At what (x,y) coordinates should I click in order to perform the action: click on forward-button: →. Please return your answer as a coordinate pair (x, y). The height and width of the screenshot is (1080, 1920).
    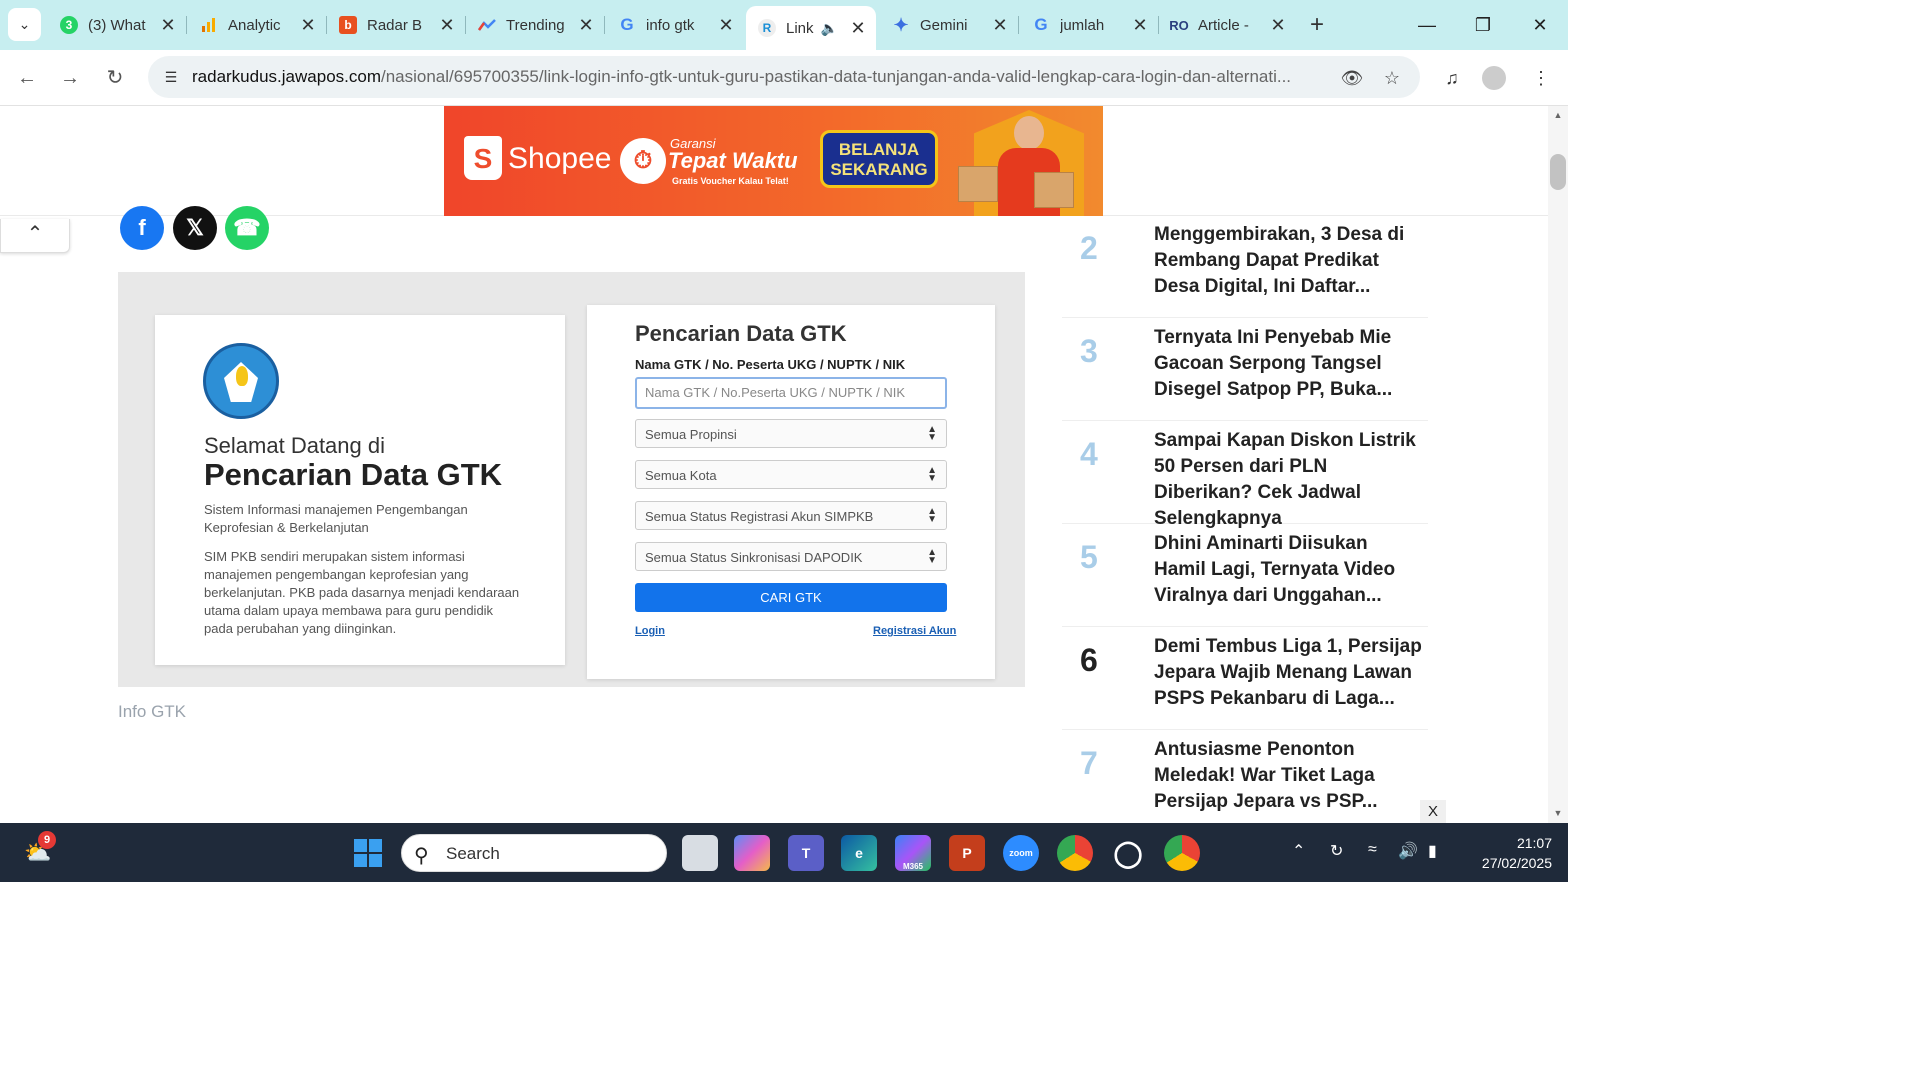
    Looking at the image, I should click on (70, 78).